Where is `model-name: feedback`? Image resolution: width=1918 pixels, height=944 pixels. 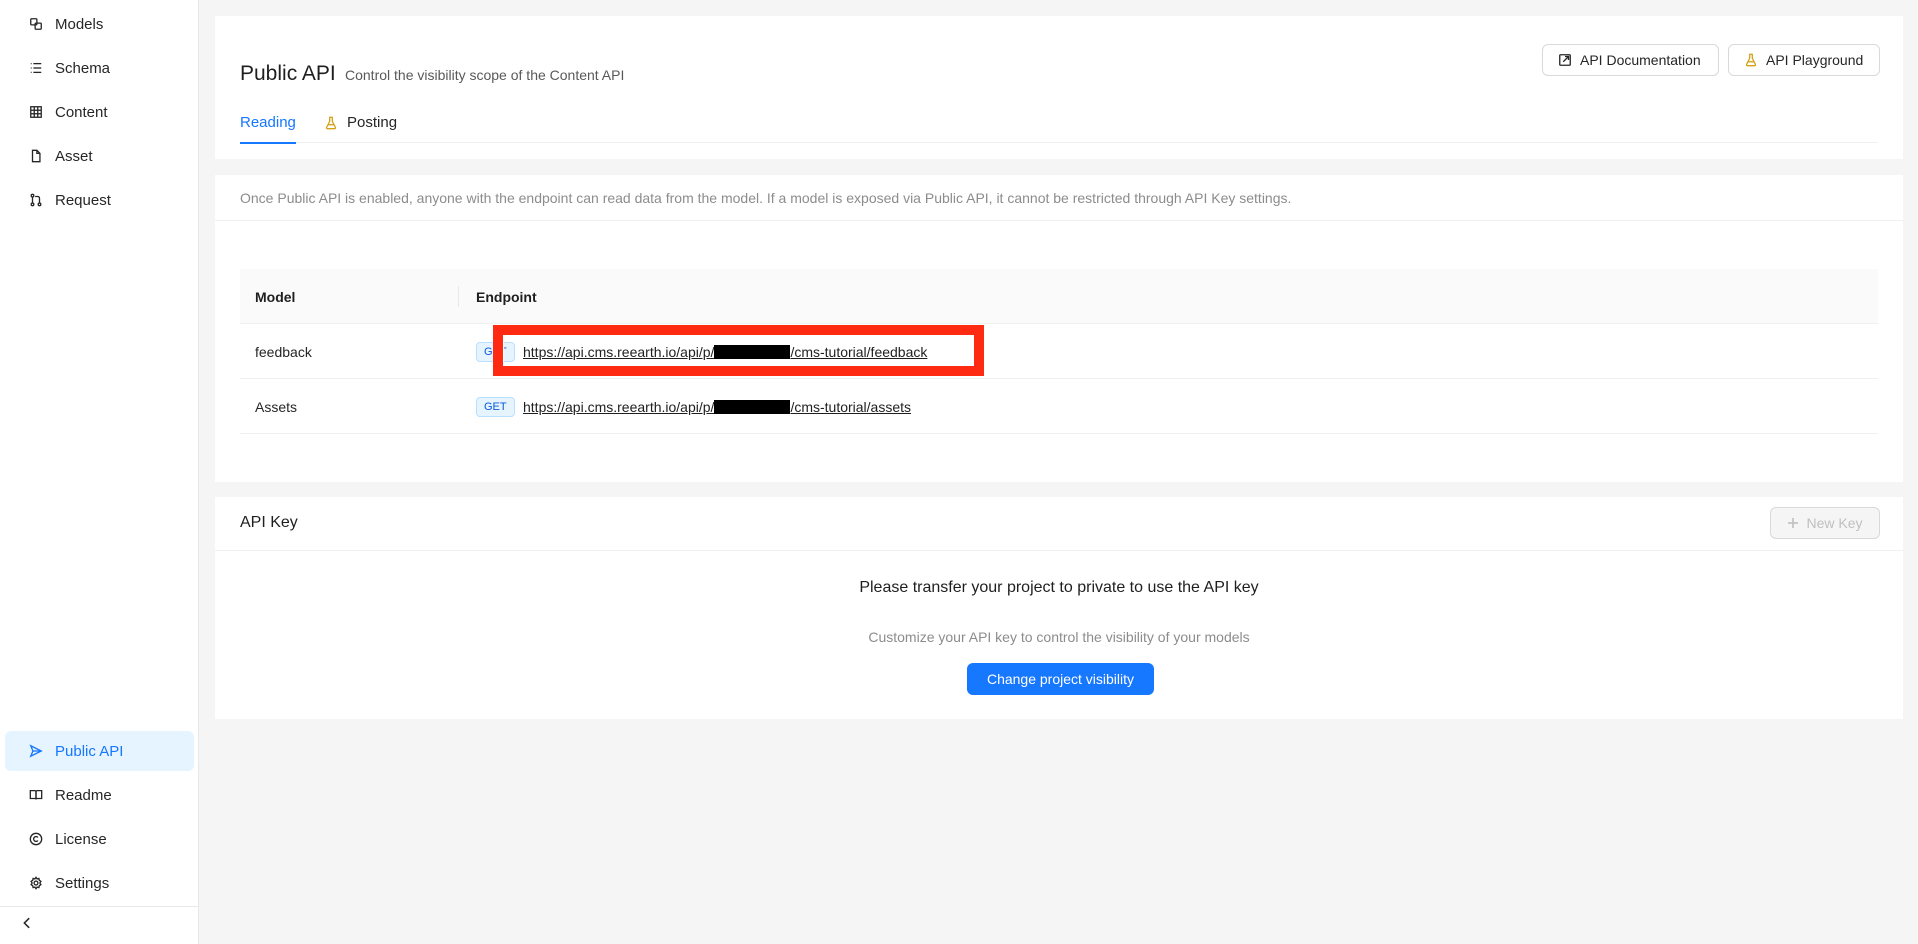 model-name: feedback is located at coordinates (283, 351).